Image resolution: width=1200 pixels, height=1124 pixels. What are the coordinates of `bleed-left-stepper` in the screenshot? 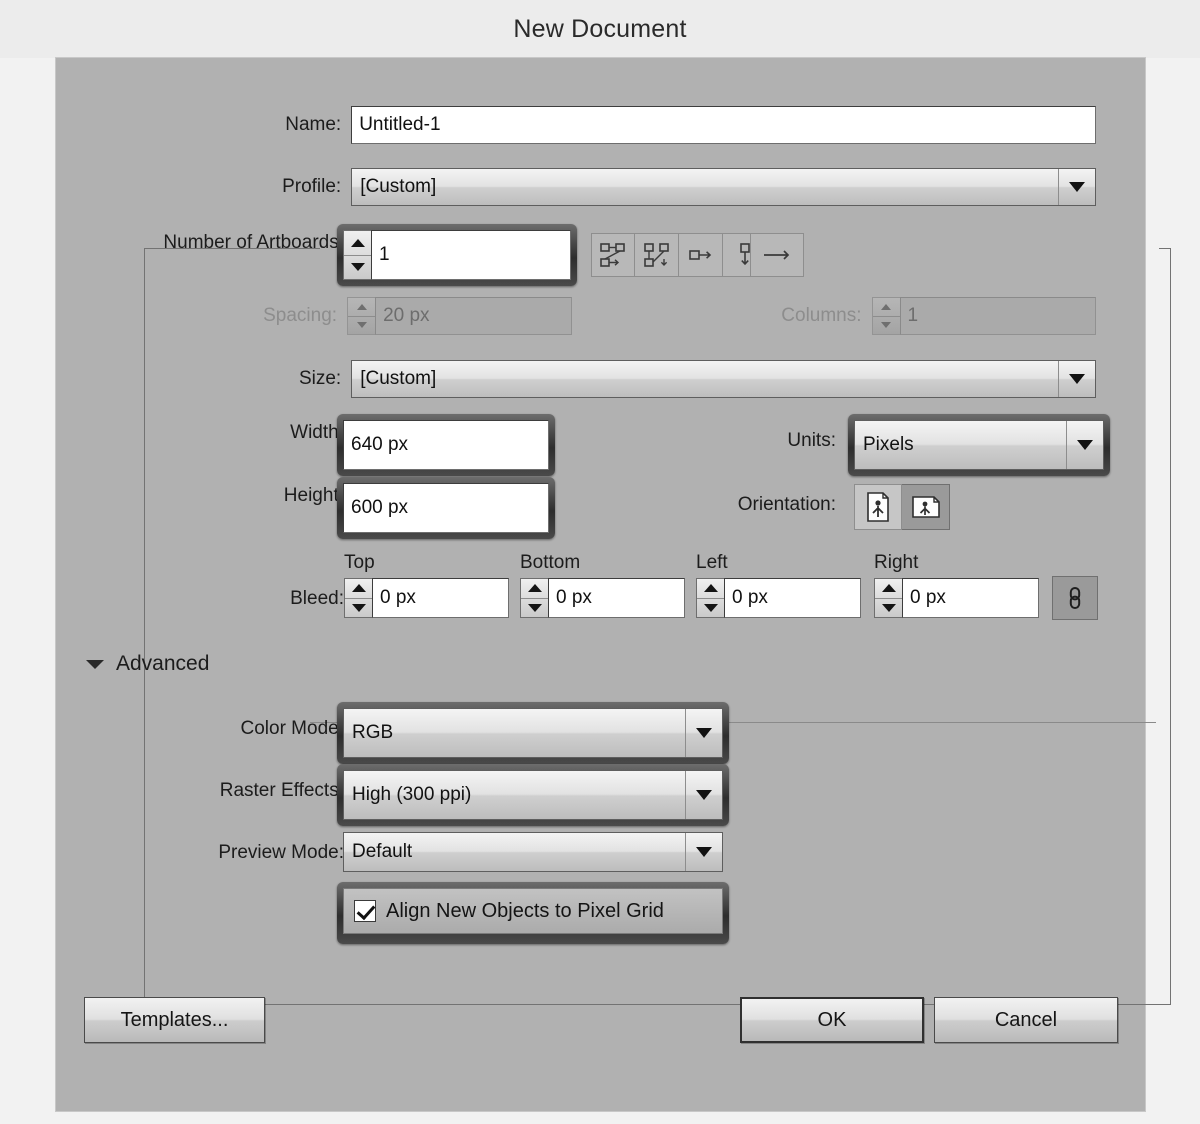 It's located at (710, 598).